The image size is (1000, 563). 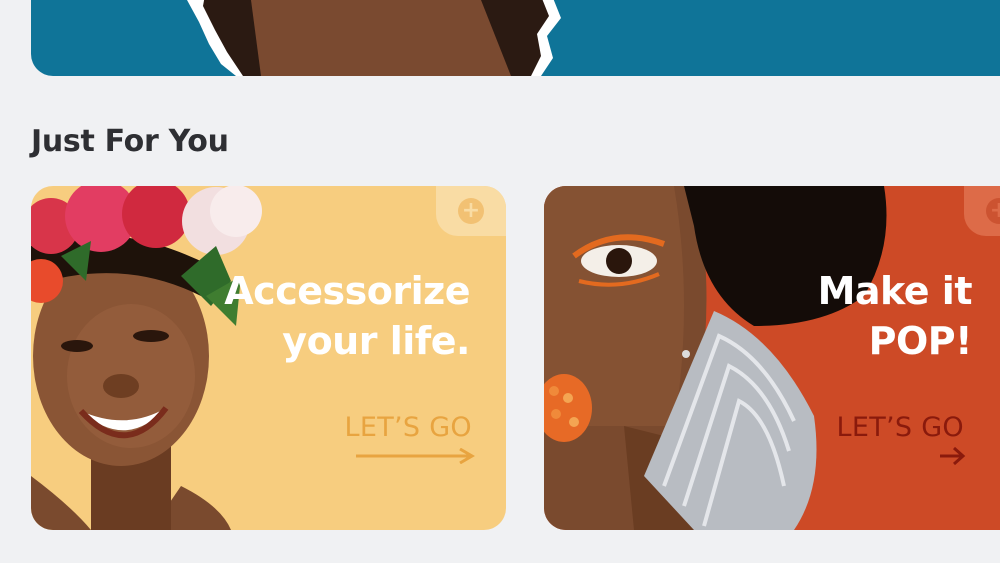 What do you see at coordinates (920, 341) in the screenshot?
I see `card-headline-line2: POP!` at bounding box center [920, 341].